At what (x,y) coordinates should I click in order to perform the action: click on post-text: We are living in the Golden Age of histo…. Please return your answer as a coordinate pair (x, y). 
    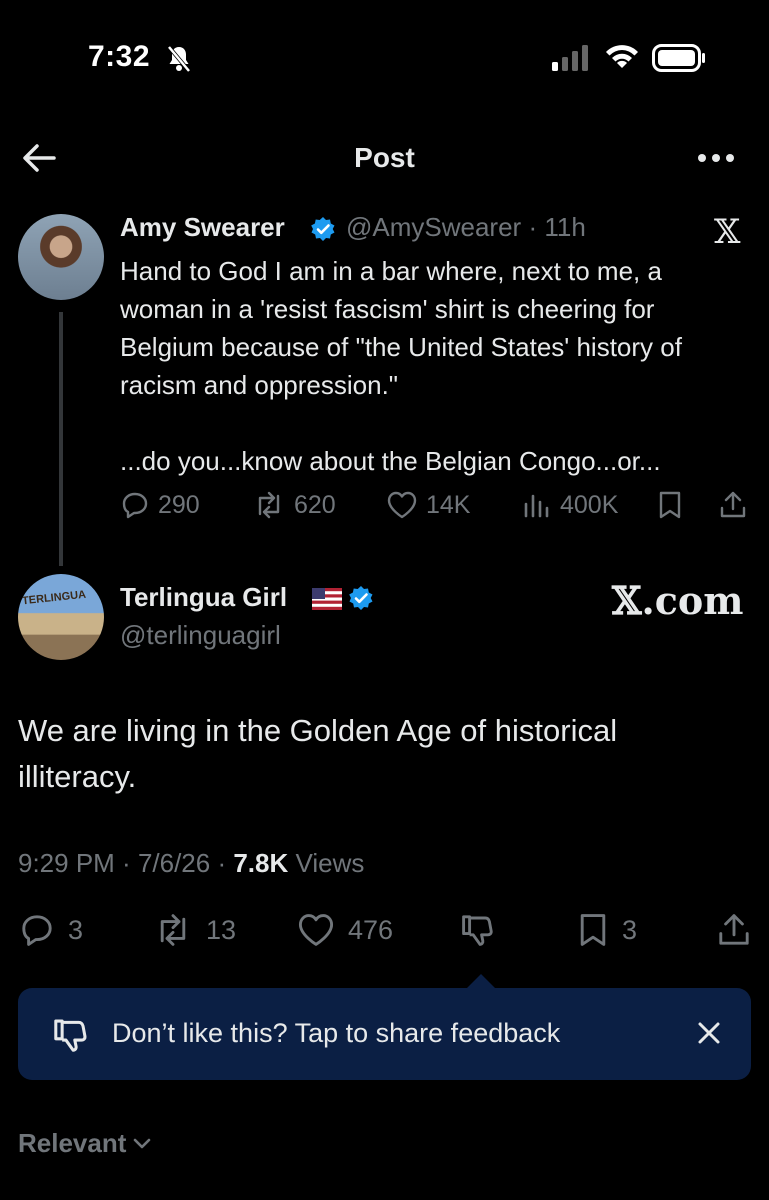
    Looking at the image, I should click on (318, 753).